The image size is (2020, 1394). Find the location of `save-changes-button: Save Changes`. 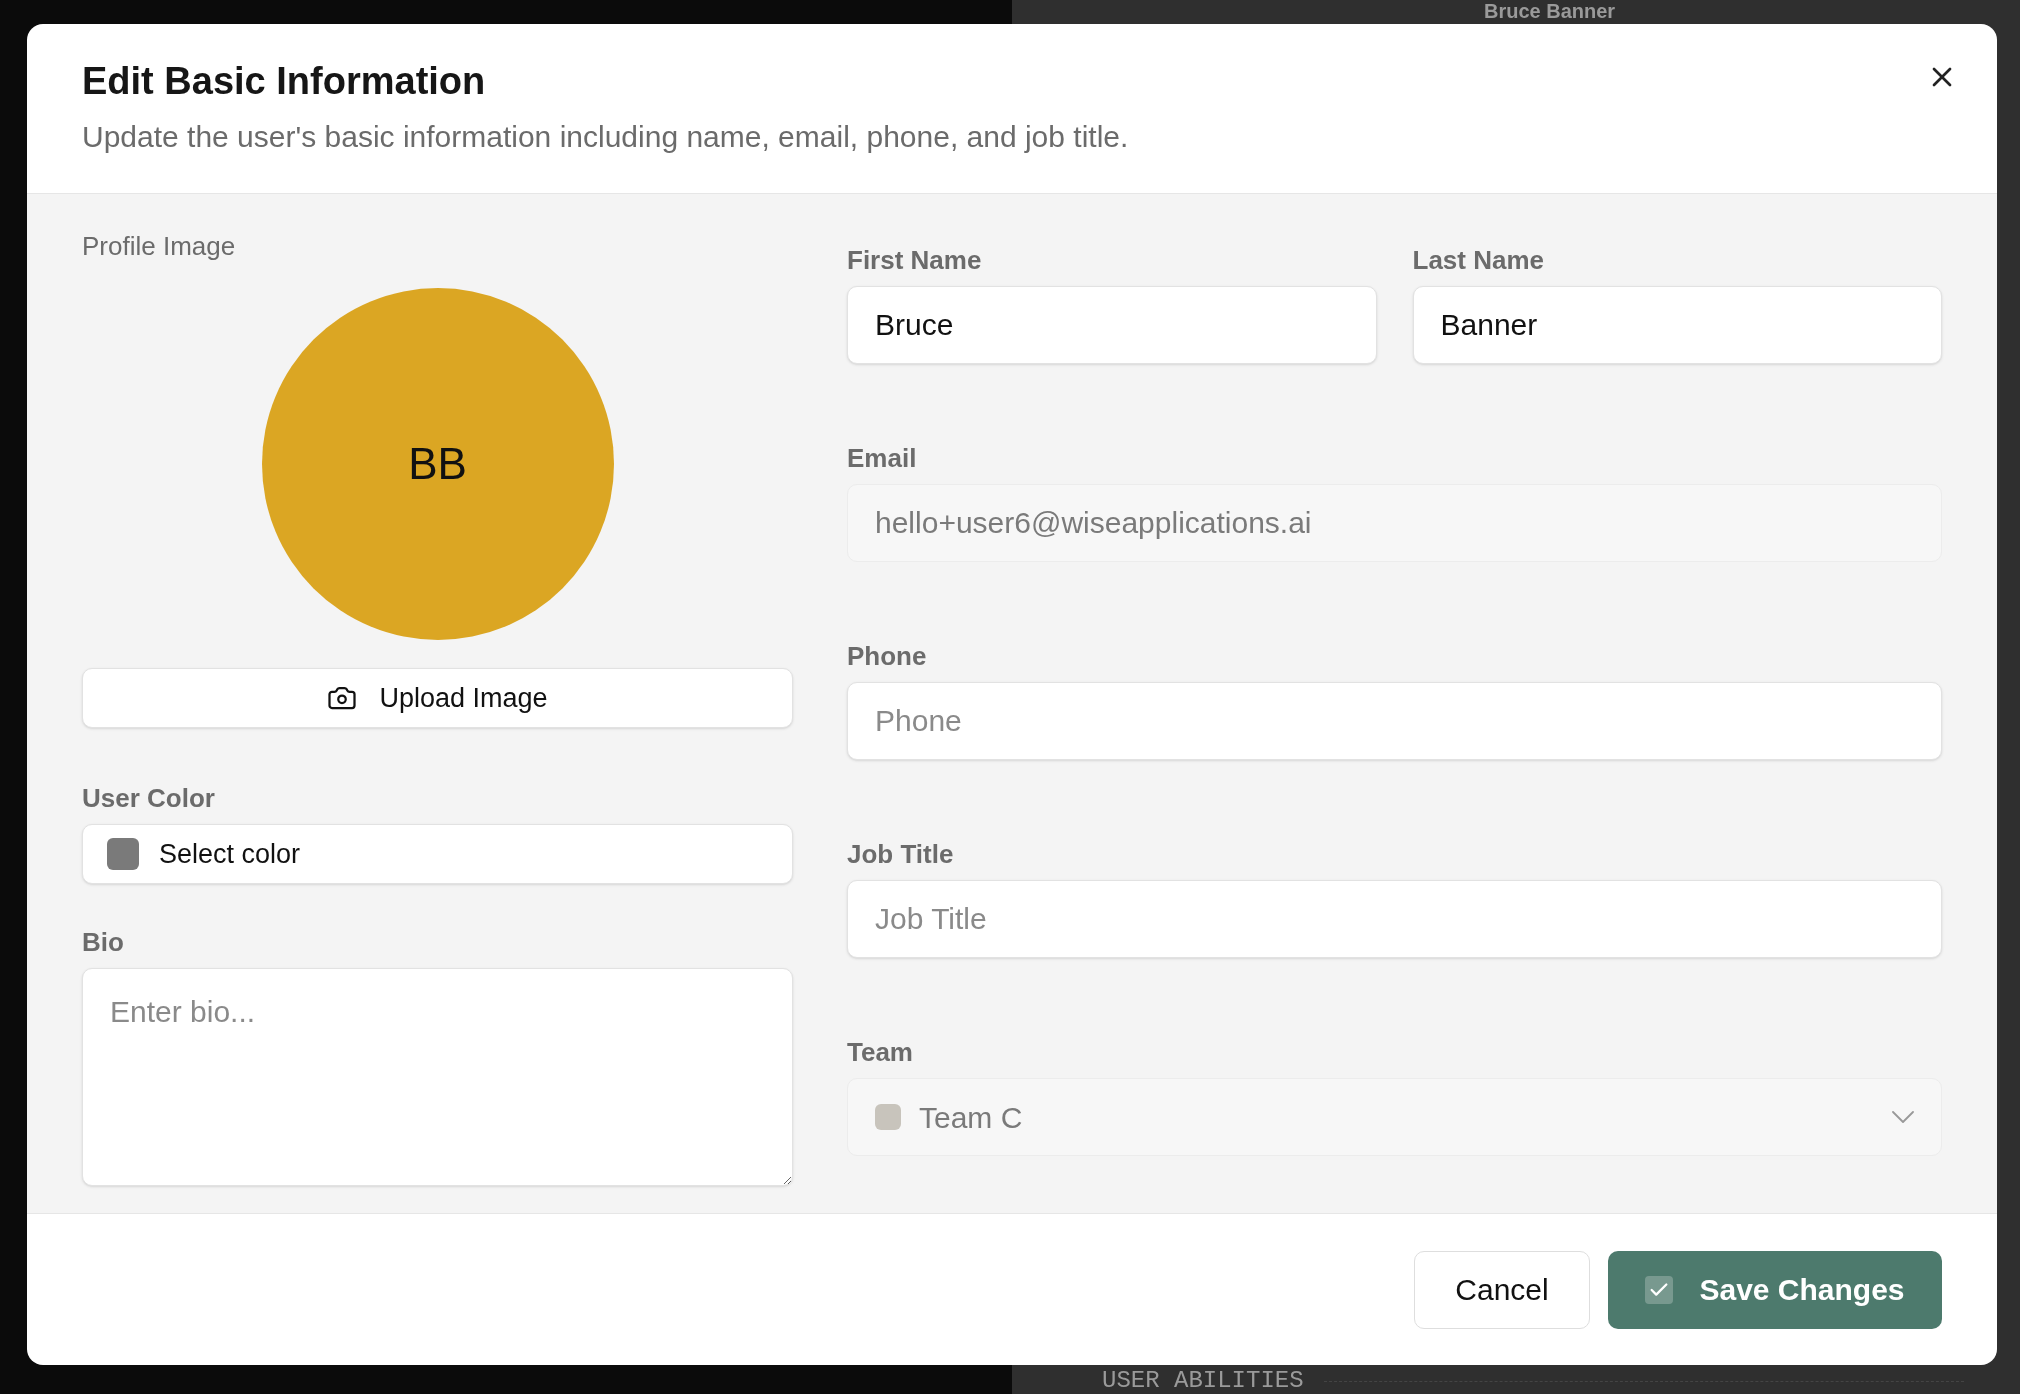

save-changes-button: Save Changes is located at coordinates (1775, 1289).